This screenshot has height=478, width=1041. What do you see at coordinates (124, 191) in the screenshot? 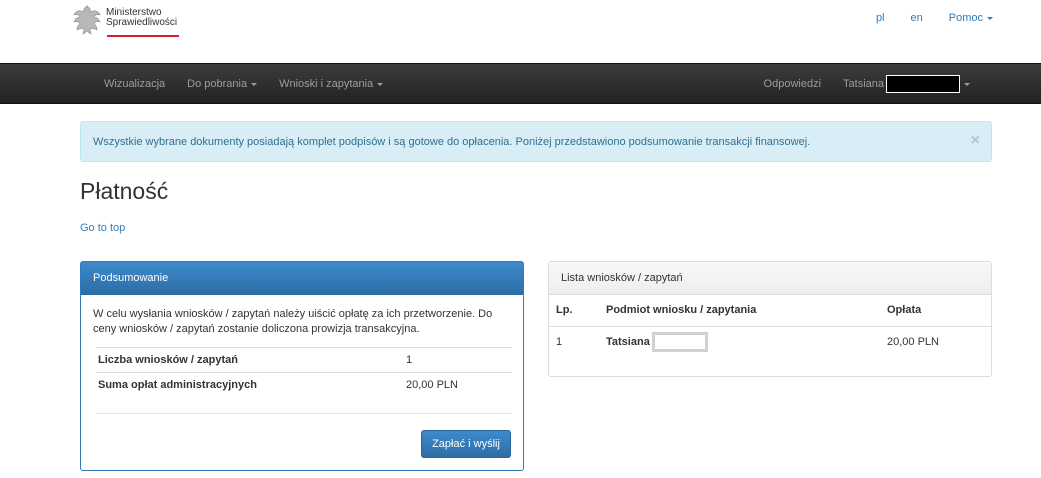
I see `page-title: Płatność` at bounding box center [124, 191].